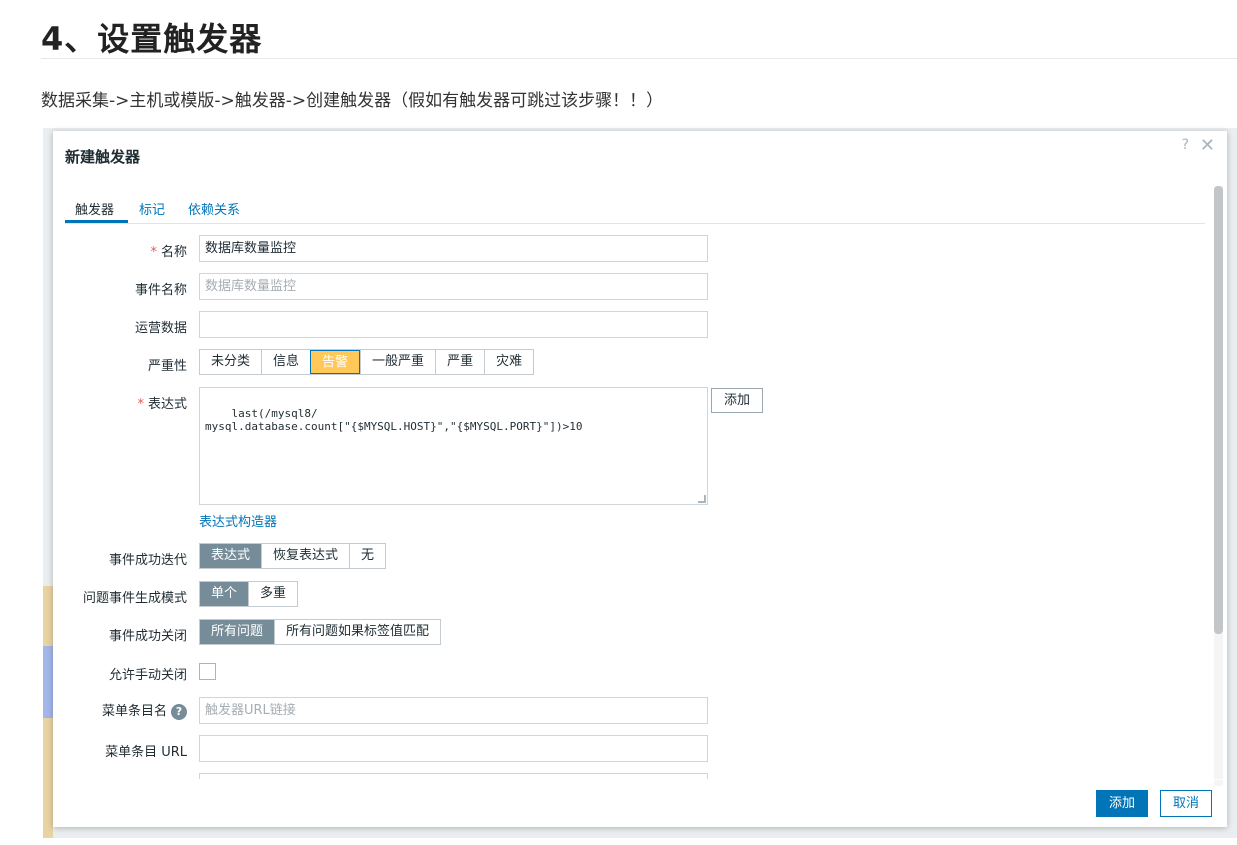  What do you see at coordinates (160, 328) in the screenshot?
I see `opdata-label: 运营数据` at bounding box center [160, 328].